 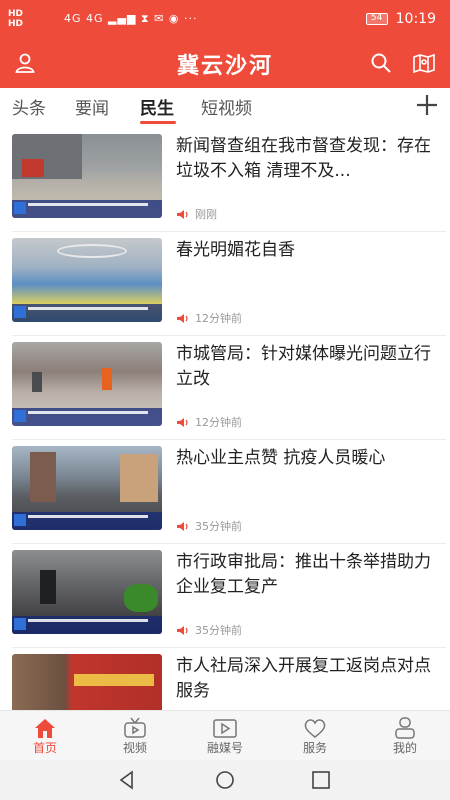 I want to click on hd-label-1: HD, so click(x=16, y=14).